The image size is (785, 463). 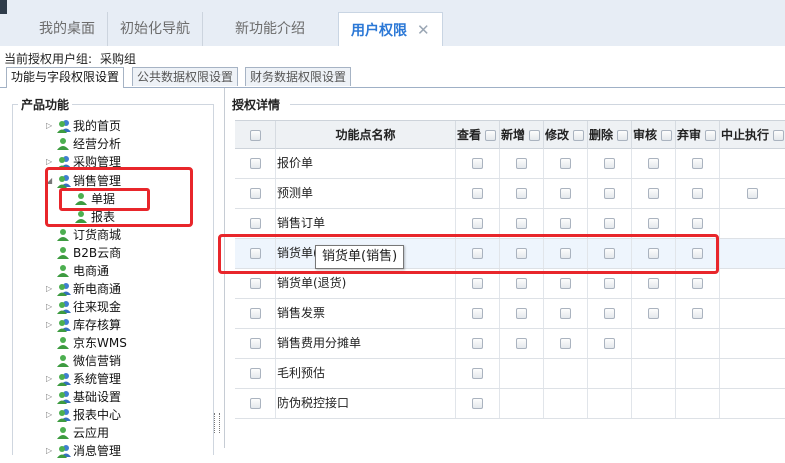 What do you see at coordinates (601, 135) in the screenshot?
I see `col-delete-label: 删除` at bounding box center [601, 135].